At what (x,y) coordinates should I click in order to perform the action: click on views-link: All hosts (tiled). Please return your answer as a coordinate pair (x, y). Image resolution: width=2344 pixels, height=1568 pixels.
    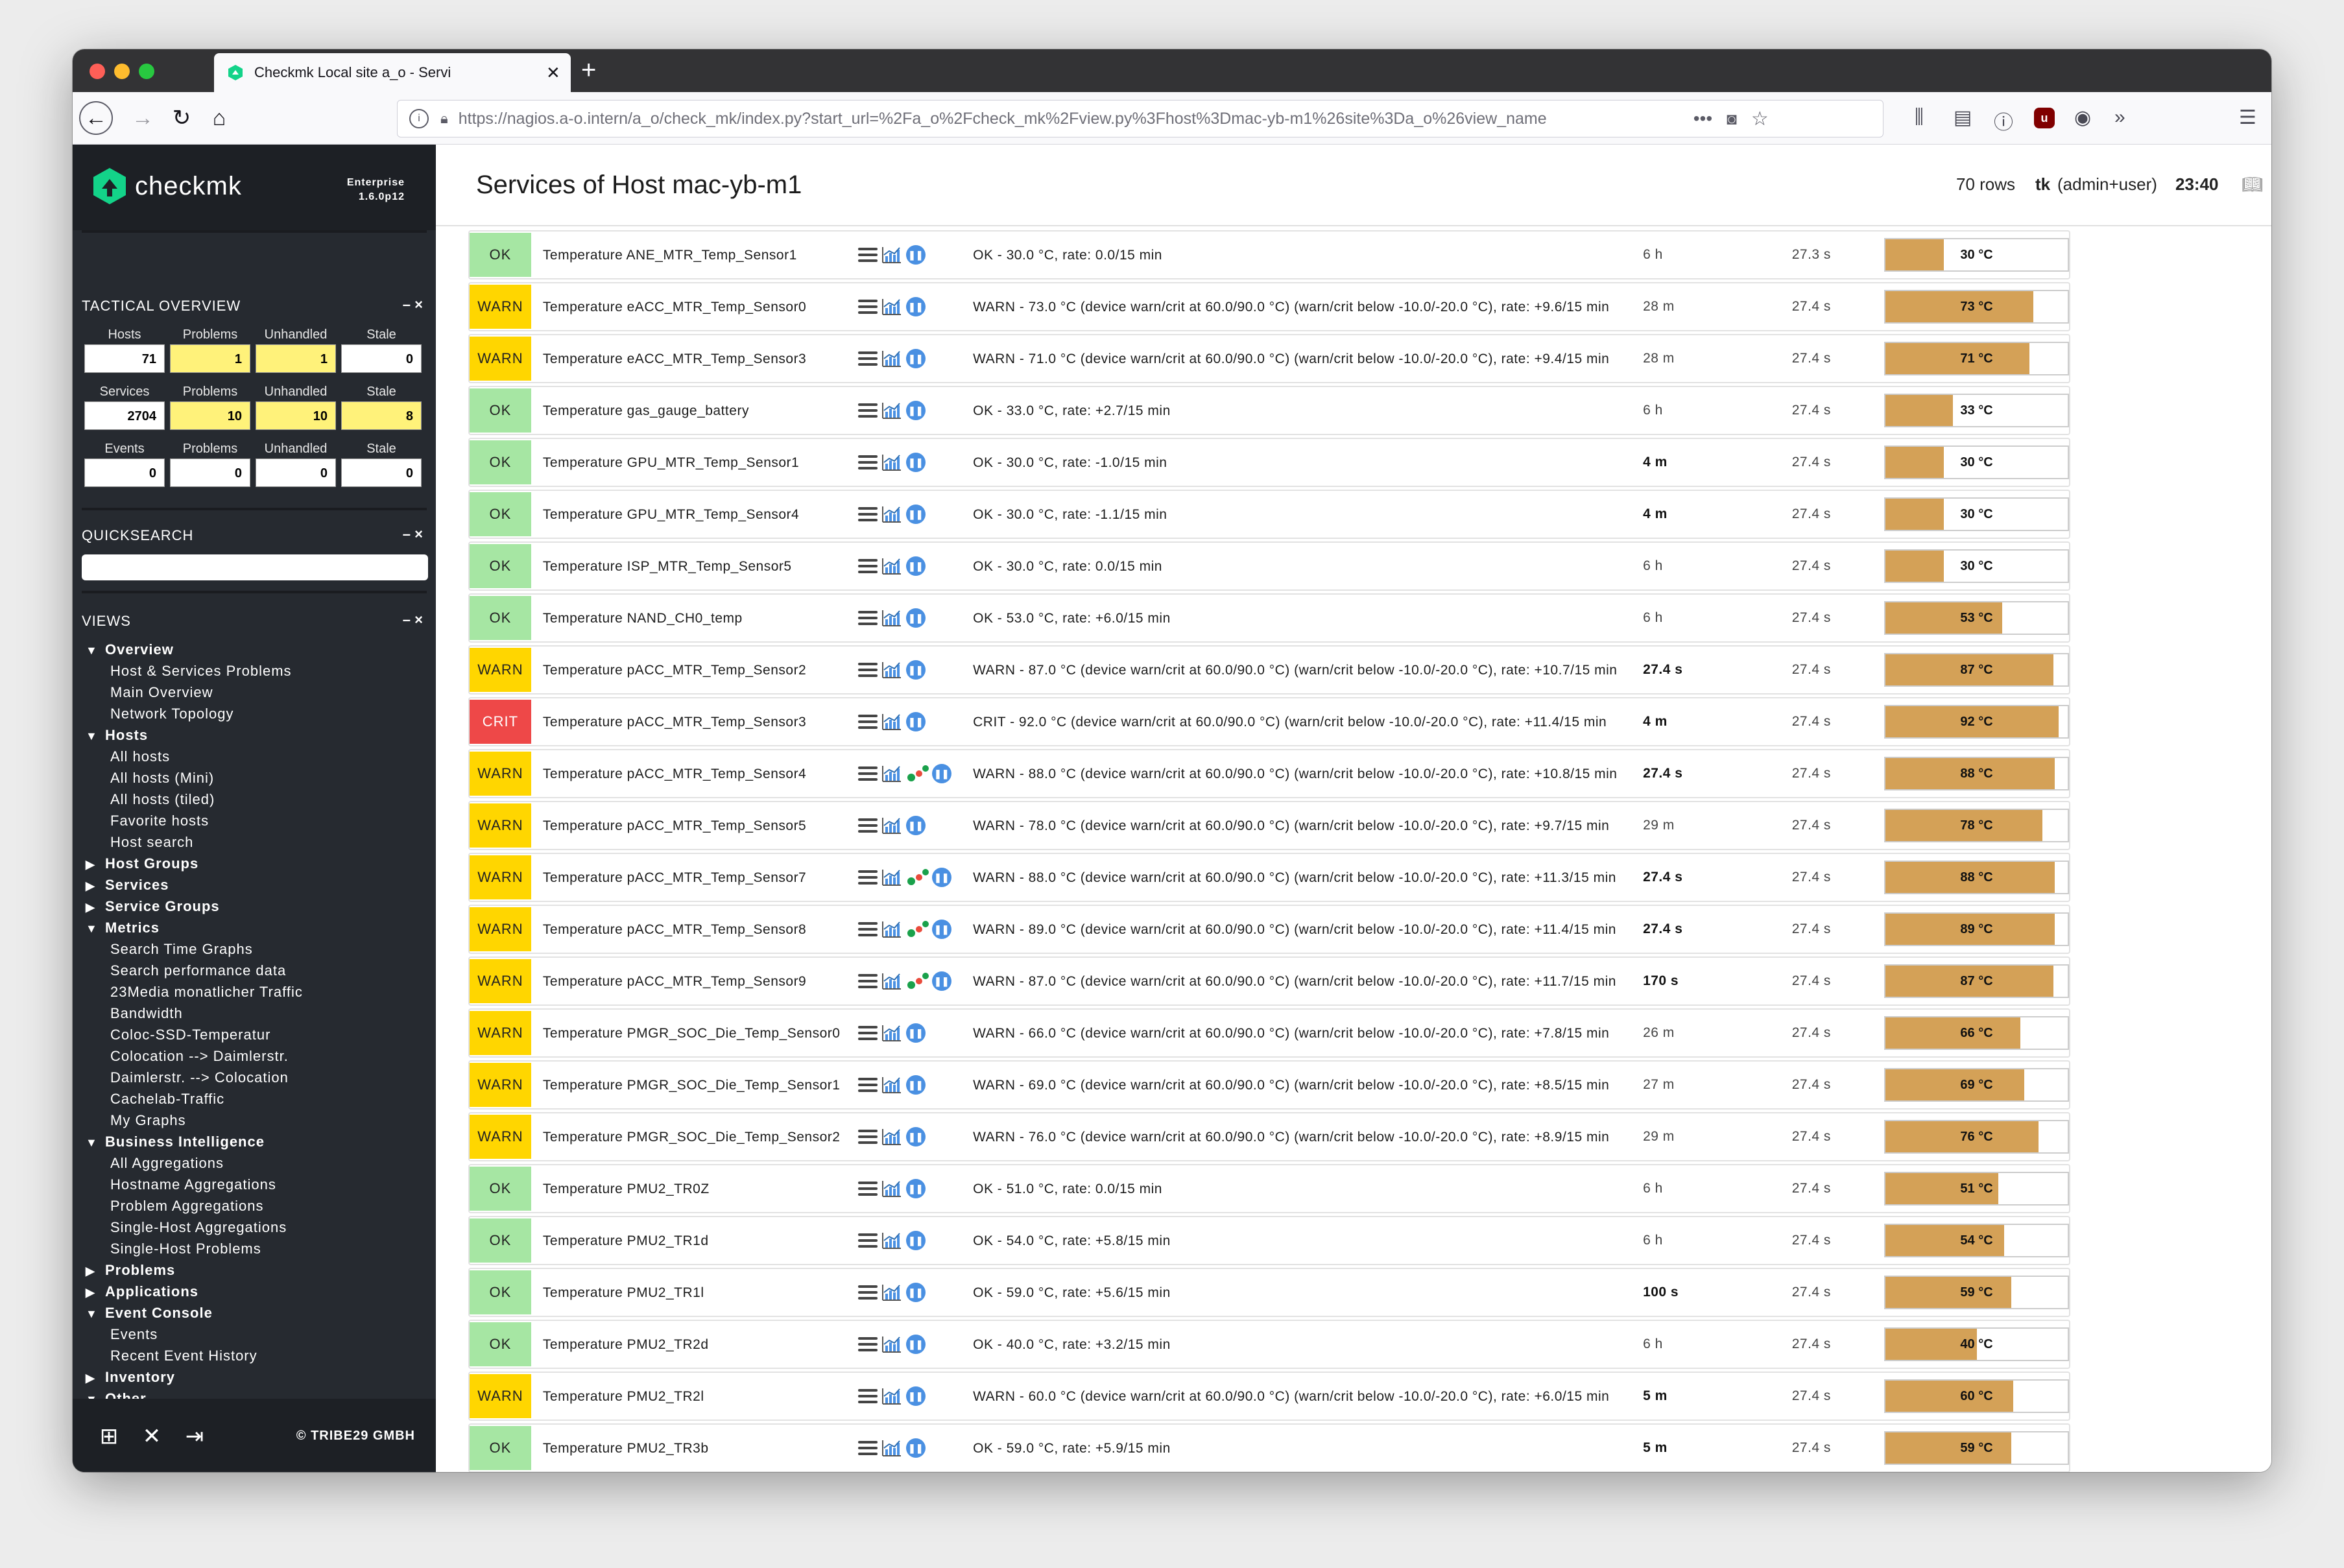
    Looking at the image, I should click on (257, 799).